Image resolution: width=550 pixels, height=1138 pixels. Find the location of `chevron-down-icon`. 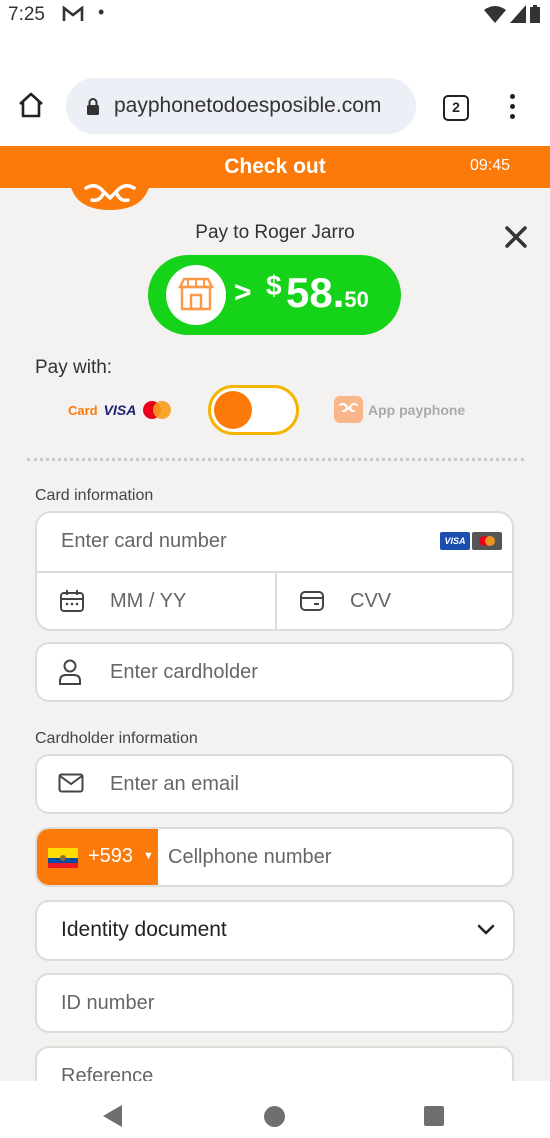

chevron-down-icon is located at coordinates (486, 931).